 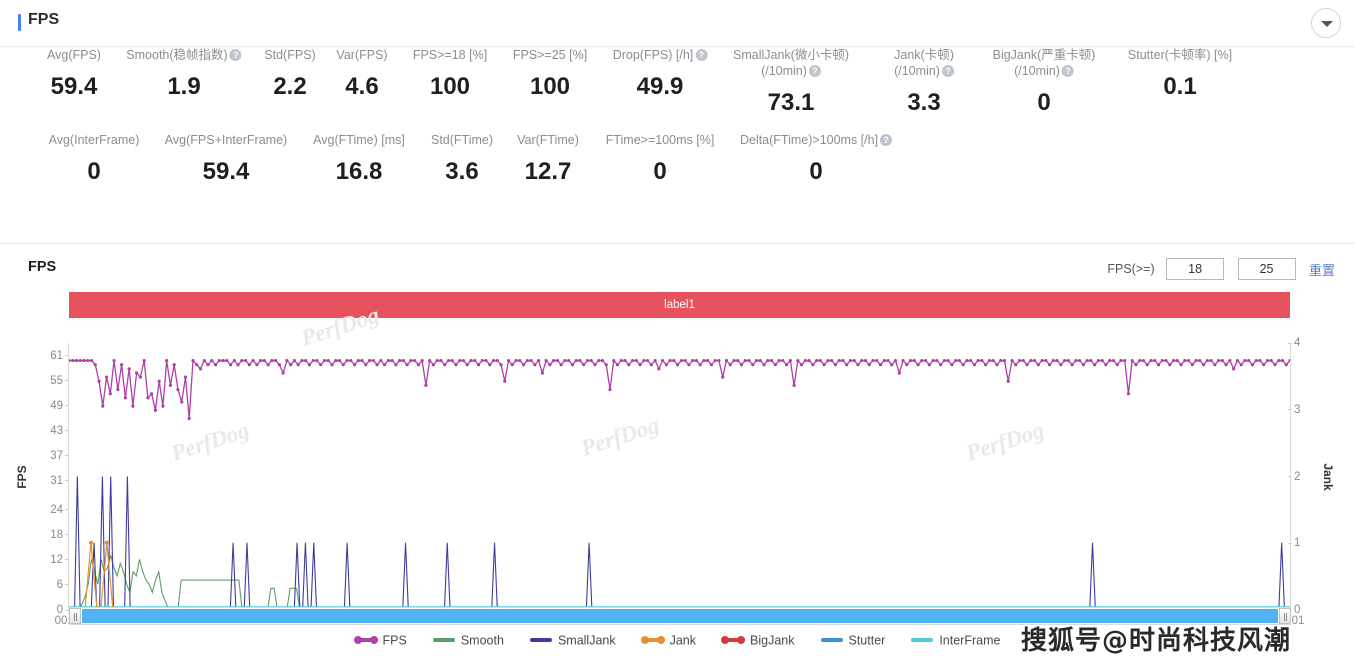 What do you see at coordinates (679, 305) in the screenshot?
I see `scene-label-band: label1` at bounding box center [679, 305].